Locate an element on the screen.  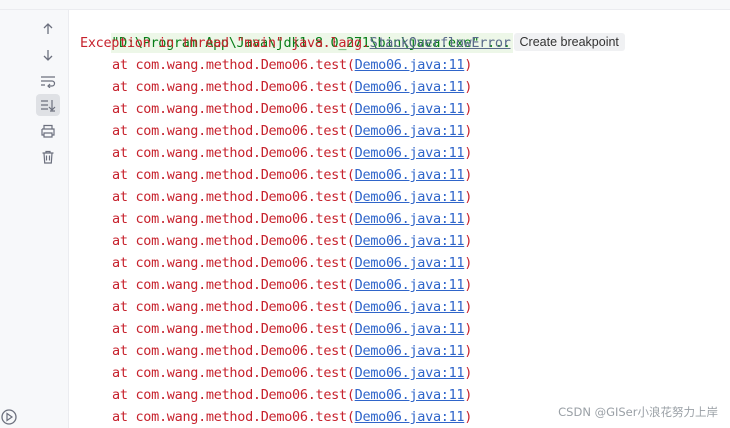
print-icon is located at coordinates (48, 131).